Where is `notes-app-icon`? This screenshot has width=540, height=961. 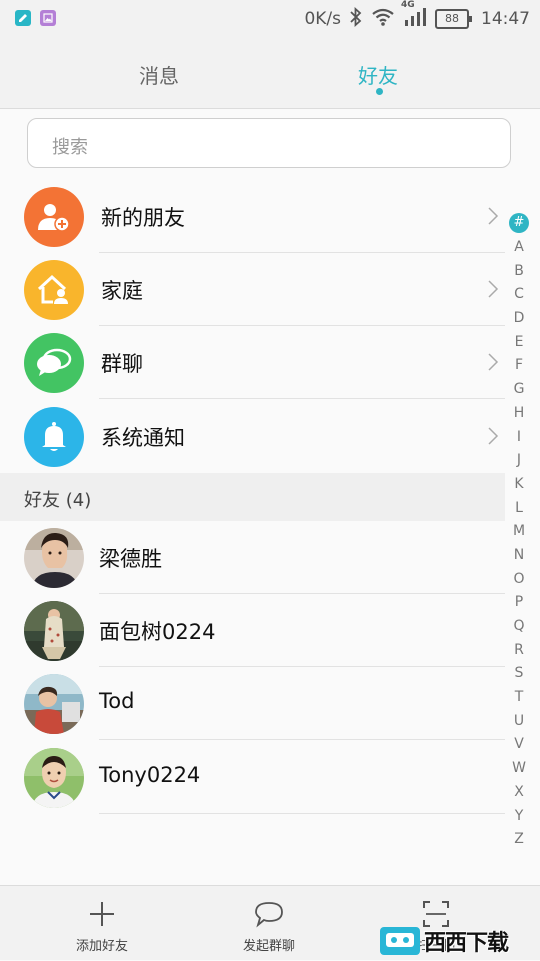 notes-app-icon is located at coordinates (23, 18).